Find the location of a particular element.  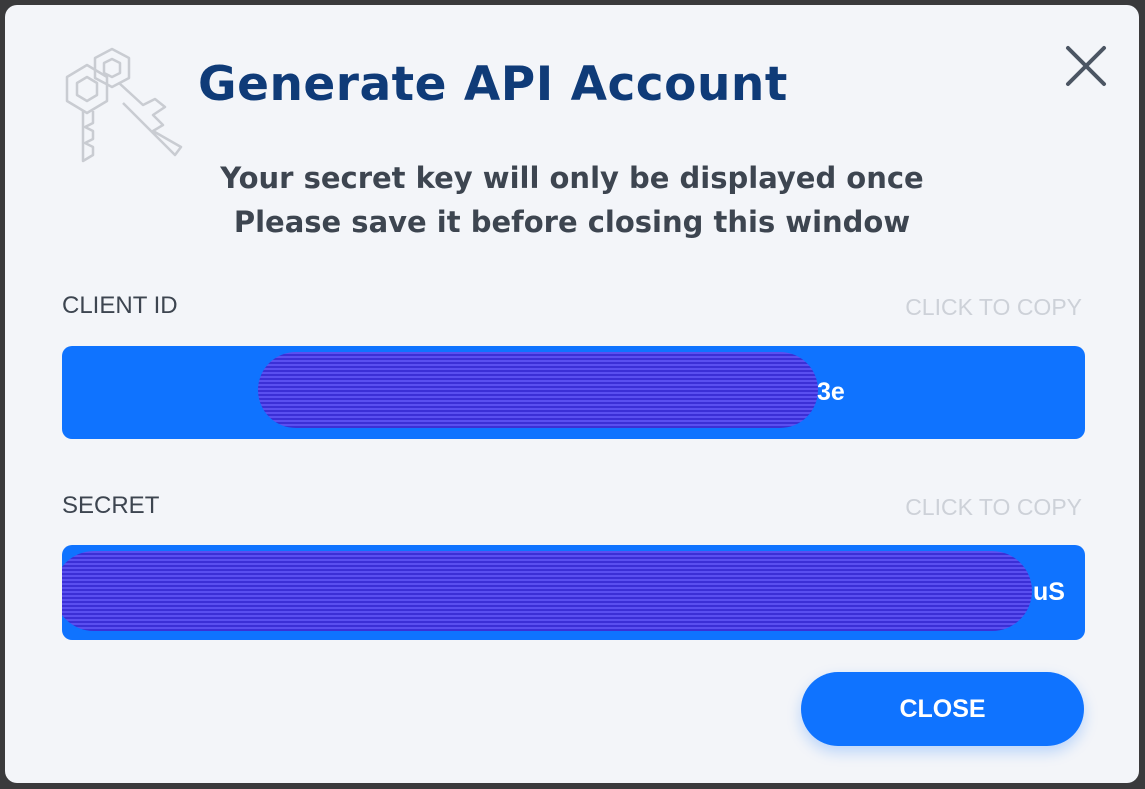

secret-field: uS is located at coordinates (573, 592).